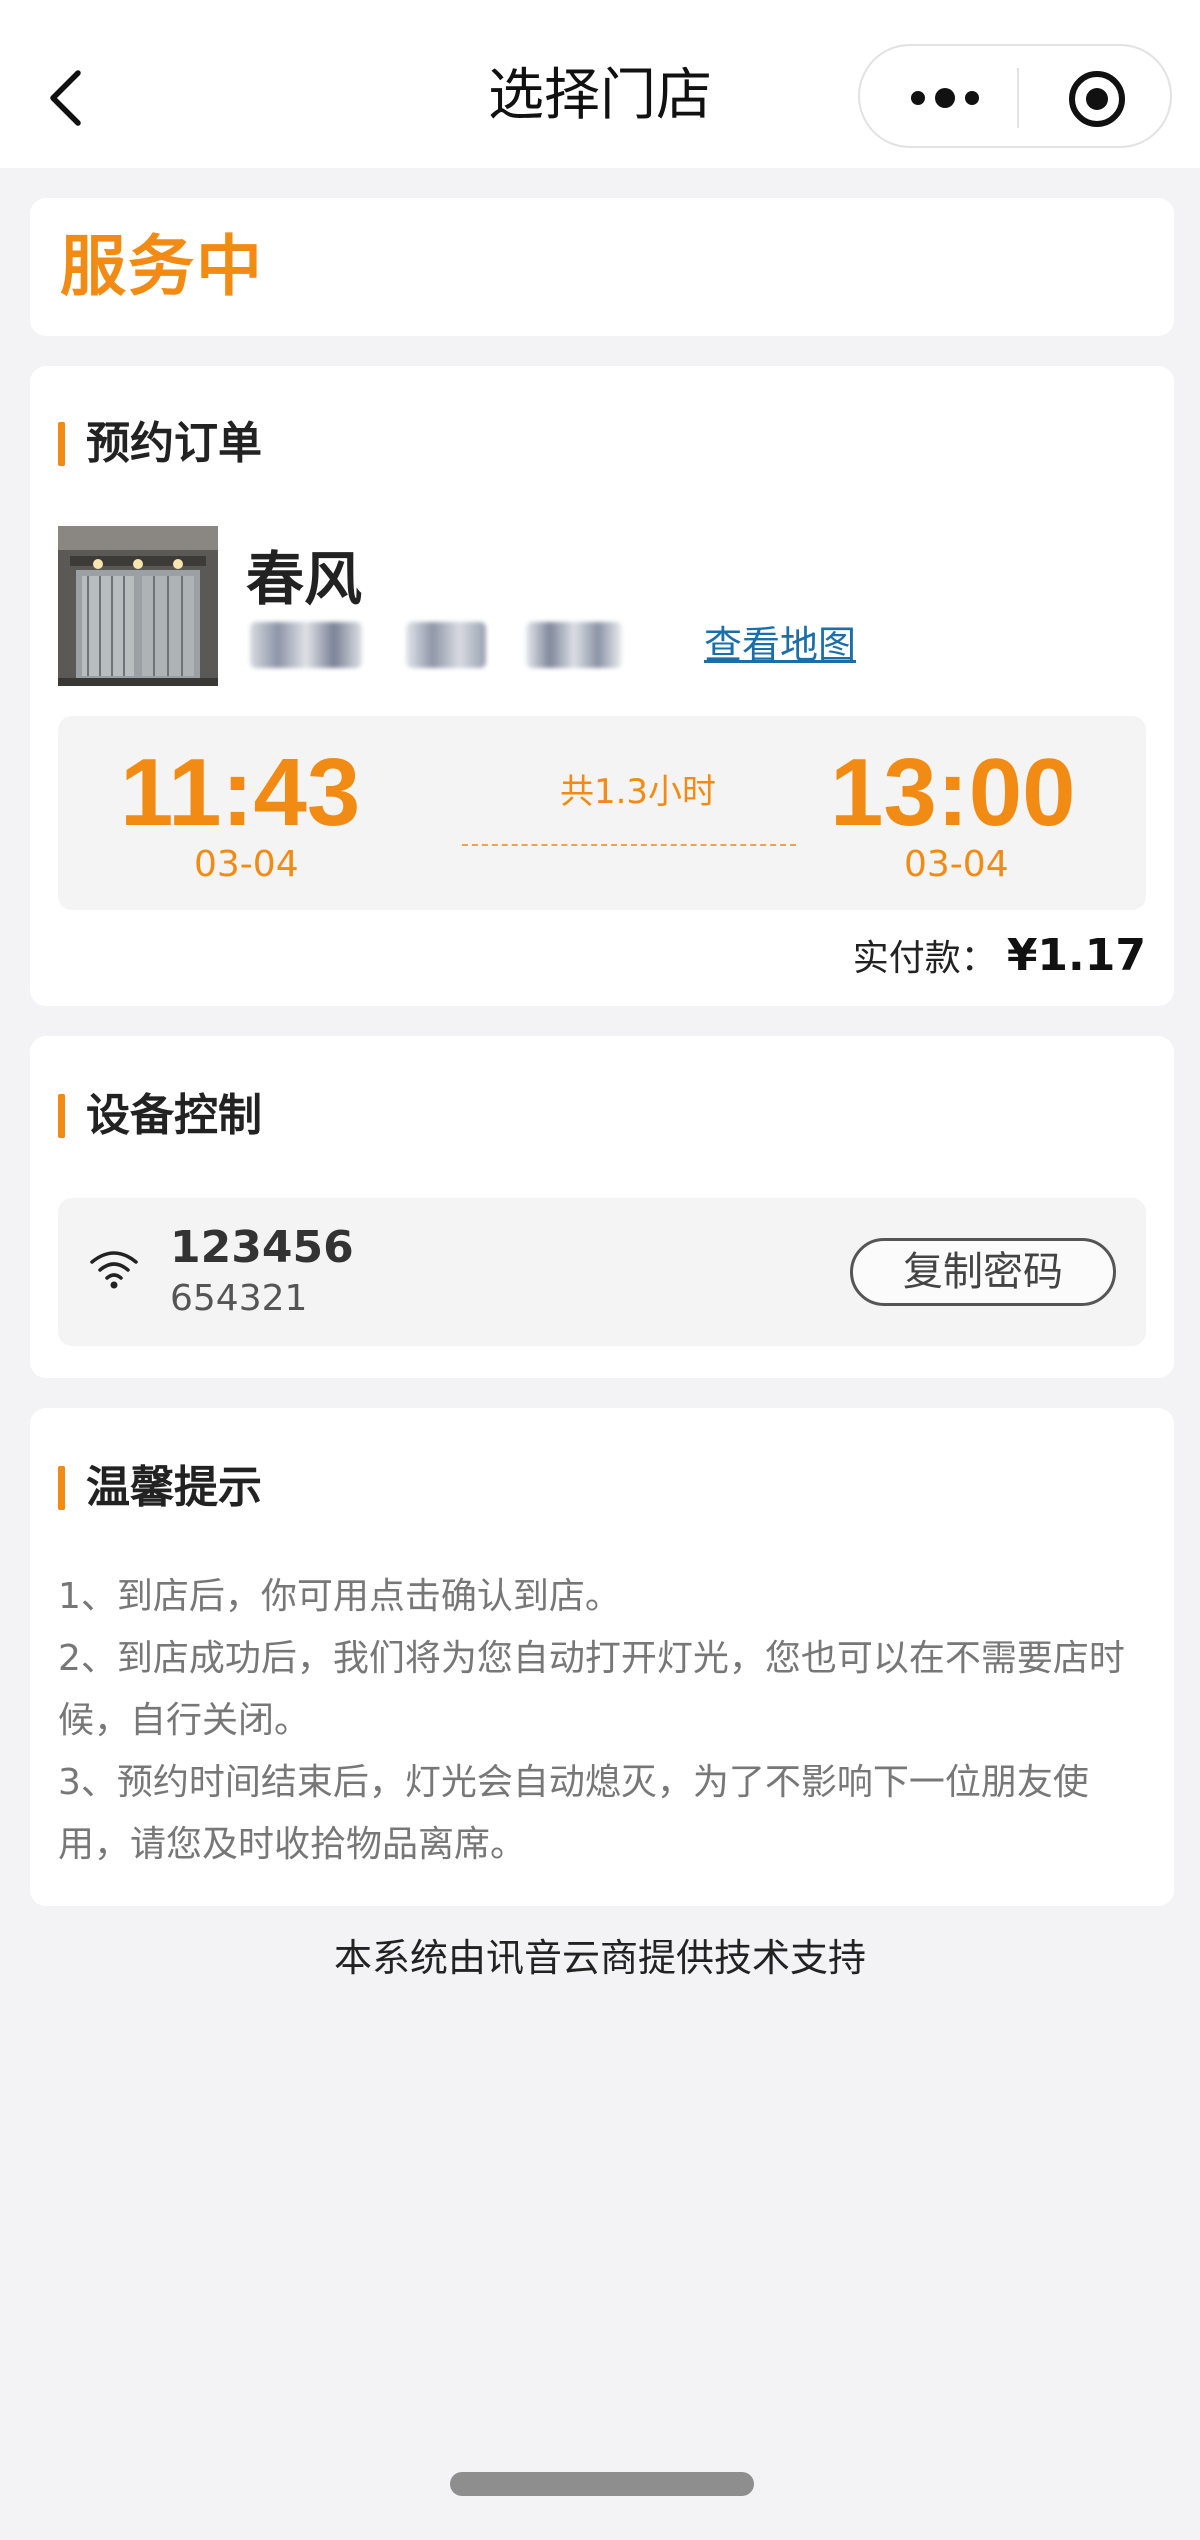 The width and height of the screenshot is (1200, 2540). Describe the element at coordinates (599, 1958) in the screenshot. I see `footer-credit: 本系统由讯音云商提供技术支持` at that location.